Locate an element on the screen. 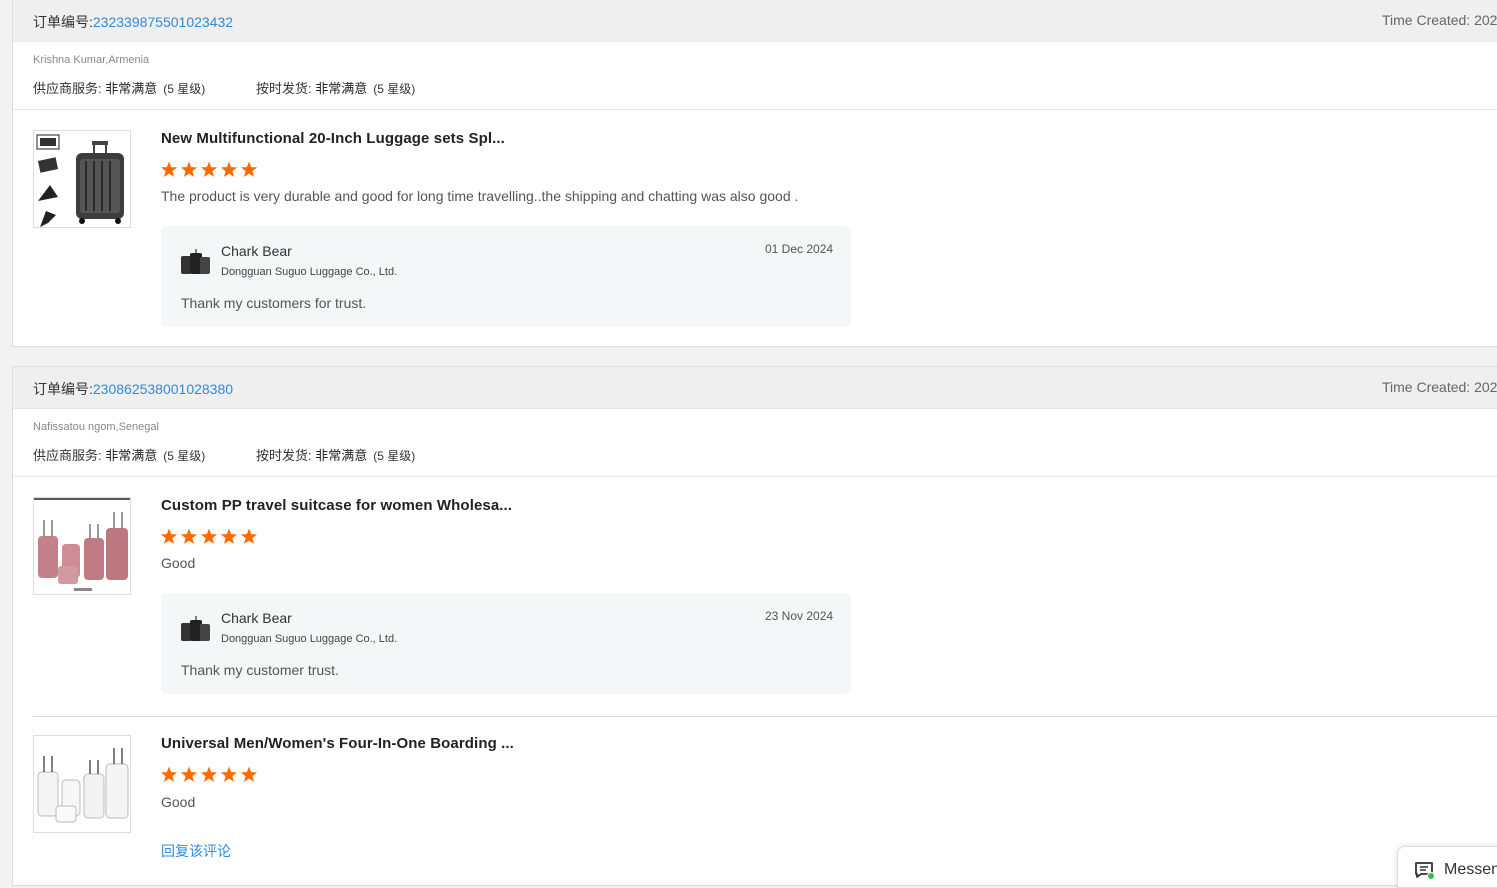 Image resolution: width=1497 pixels, height=888 pixels. order-number-link: 232339875501023432 is located at coordinates (163, 22).